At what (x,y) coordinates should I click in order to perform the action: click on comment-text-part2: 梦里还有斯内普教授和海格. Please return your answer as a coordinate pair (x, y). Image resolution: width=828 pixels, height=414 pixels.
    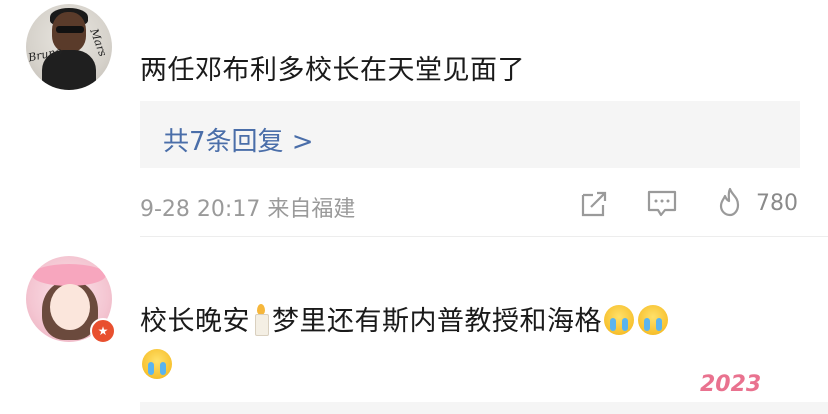
    Looking at the image, I should click on (437, 321).